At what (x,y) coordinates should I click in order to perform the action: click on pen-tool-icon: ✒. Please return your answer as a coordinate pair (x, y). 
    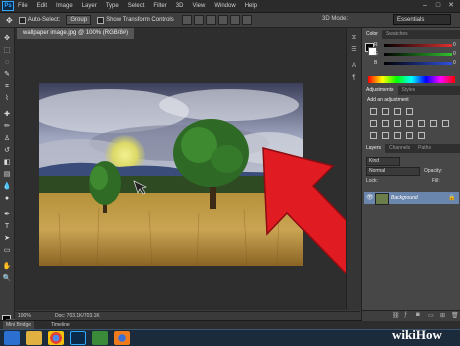
    Looking at the image, I should click on (7, 215).